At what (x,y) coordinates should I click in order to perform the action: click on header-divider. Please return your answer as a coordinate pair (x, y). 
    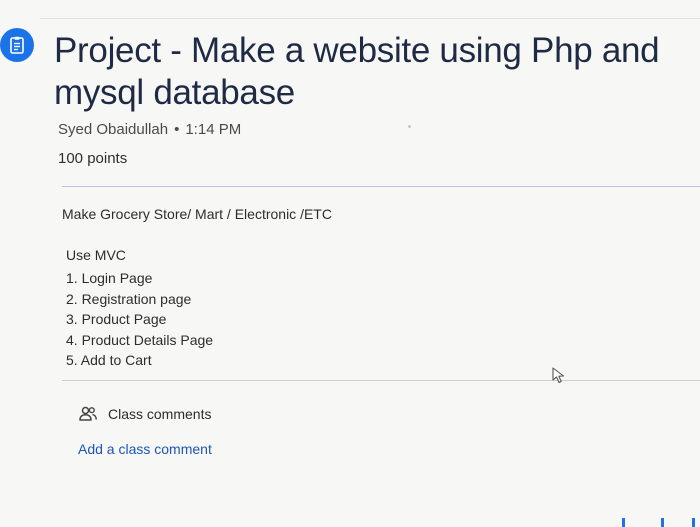
    Looking at the image, I should click on (381, 186).